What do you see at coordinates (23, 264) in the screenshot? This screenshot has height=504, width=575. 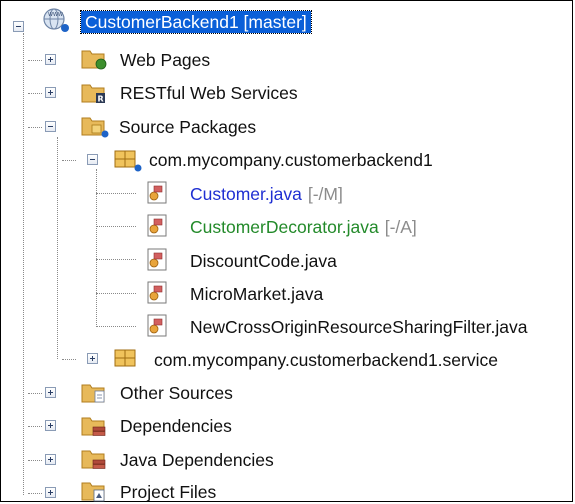 I see `tree-guide-root` at bounding box center [23, 264].